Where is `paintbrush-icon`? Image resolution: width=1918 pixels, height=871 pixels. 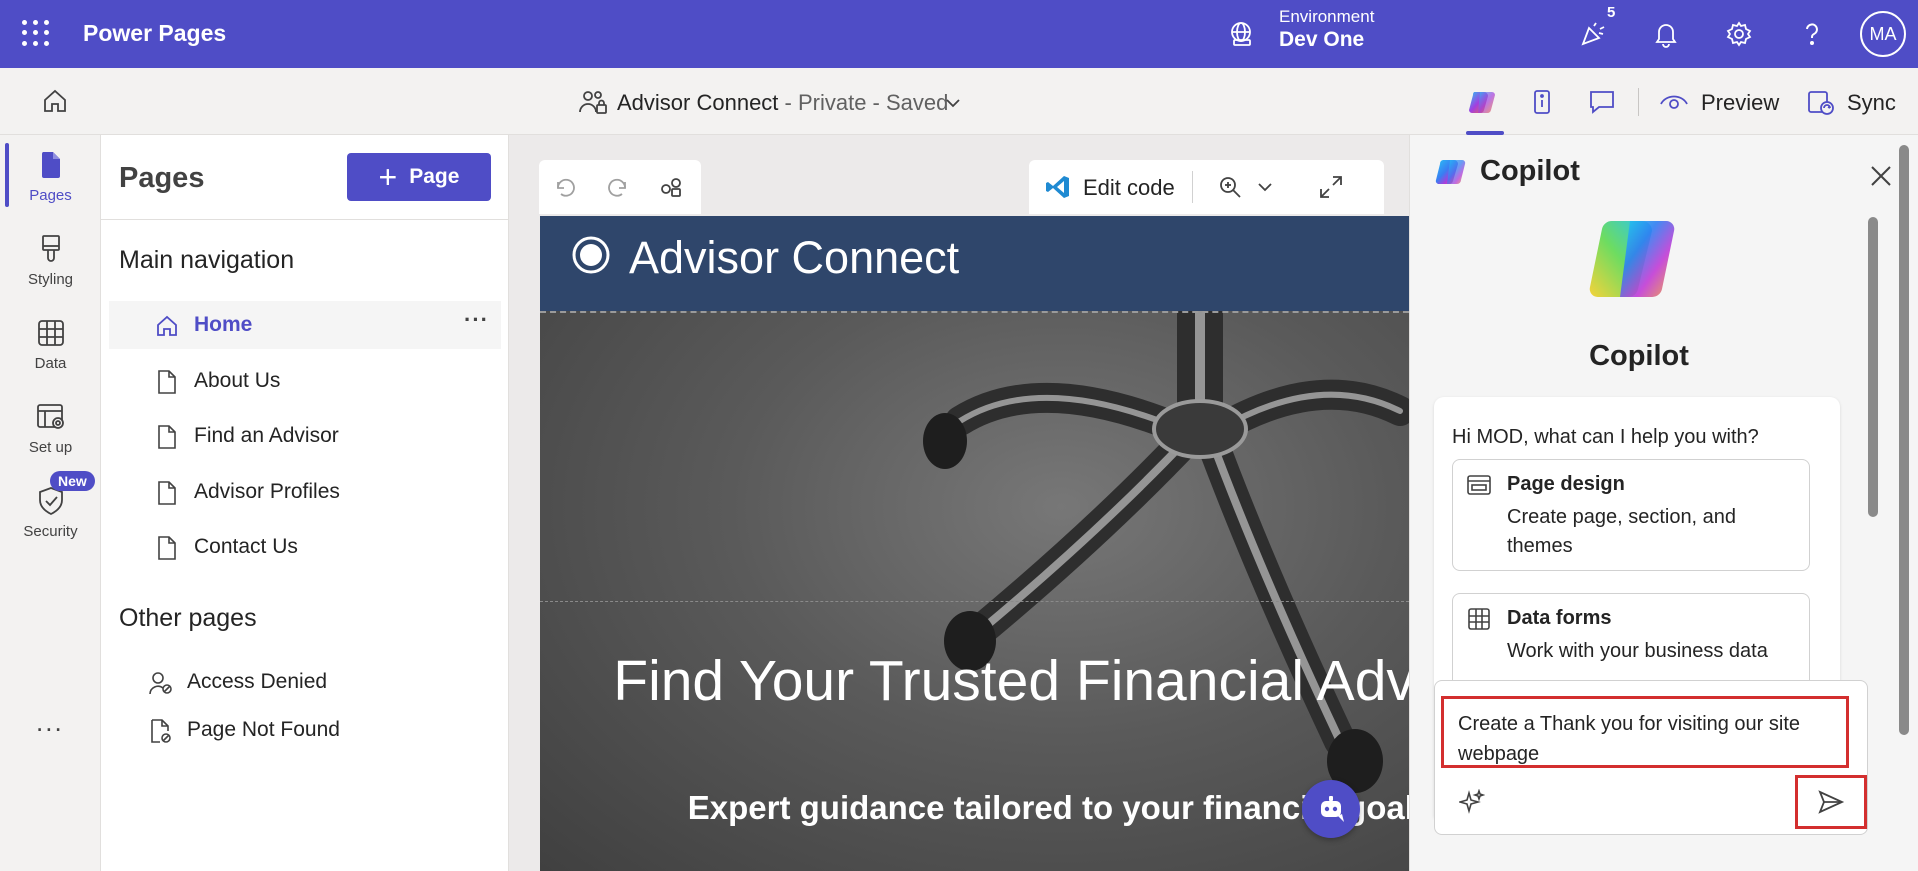
paintbrush-icon is located at coordinates (50, 248).